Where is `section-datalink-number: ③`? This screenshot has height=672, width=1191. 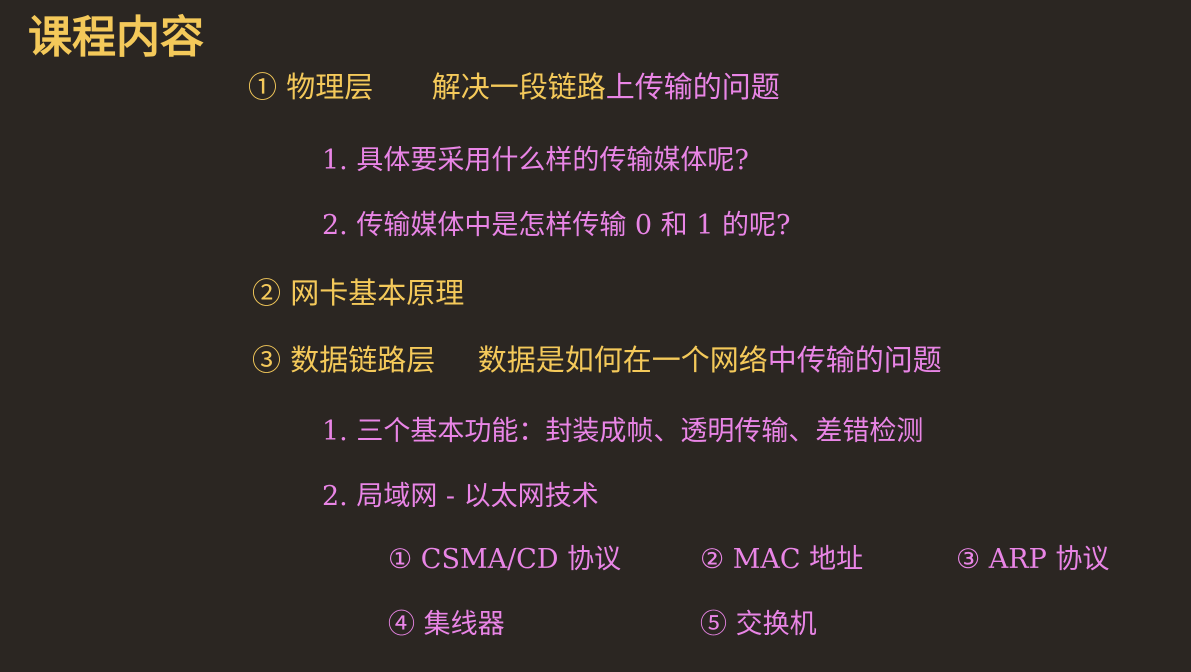 section-datalink-number: ③ is located at coordinates (267, 360).